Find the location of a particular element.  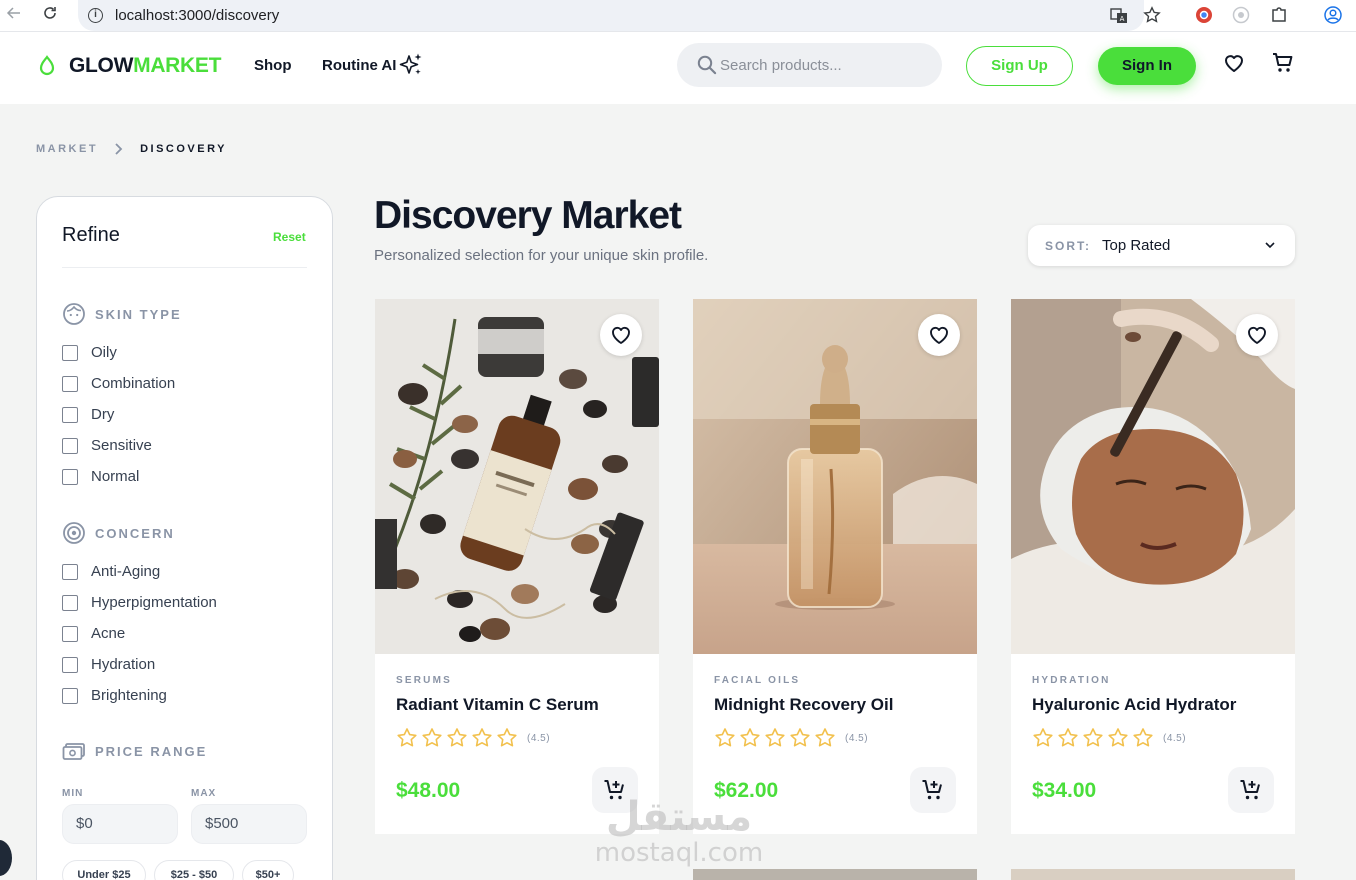

cart-icon is located at coordinates (1283, 63).